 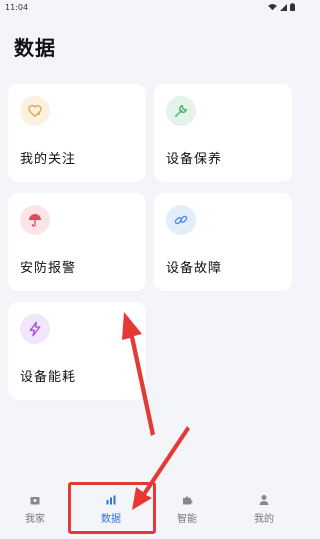 What do you see at coordinates (181, 111) in the screenshot?
I see `wrench-icon` at bounding box center [181, 111].